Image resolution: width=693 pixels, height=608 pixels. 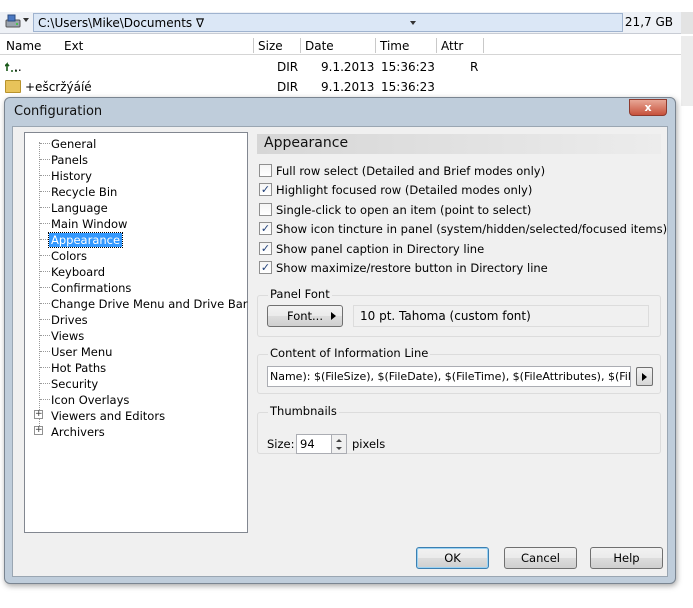 What do you see at coordinates (648, 107) in the screenshot?
I see `close-button: x` at bounding box center [648, 107].